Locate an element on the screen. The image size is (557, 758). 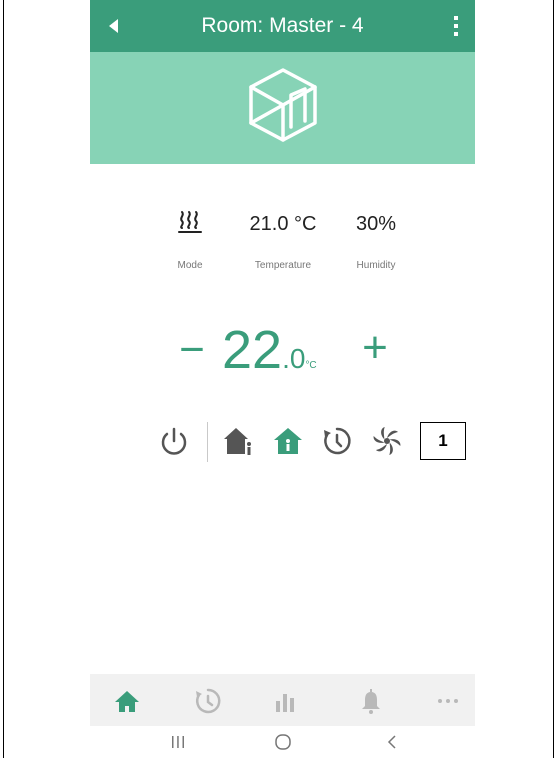
home-button-icon is located at coordinates (283, 742).